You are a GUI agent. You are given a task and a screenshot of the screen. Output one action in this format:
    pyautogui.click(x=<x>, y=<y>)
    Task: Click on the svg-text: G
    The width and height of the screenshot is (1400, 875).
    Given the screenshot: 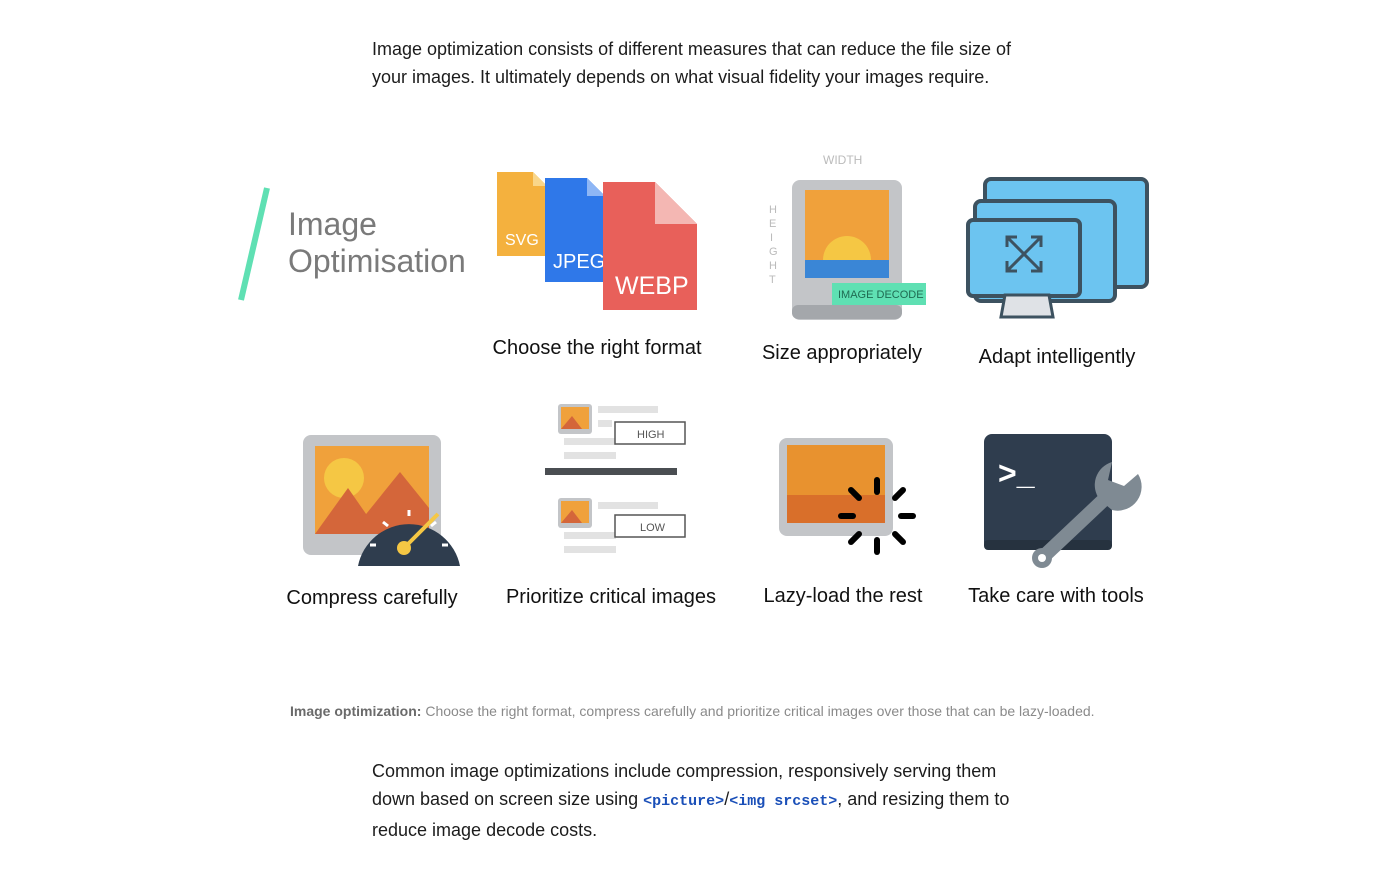 What is the action you would take?
    pyautogui.click(x=773, y=252)
    